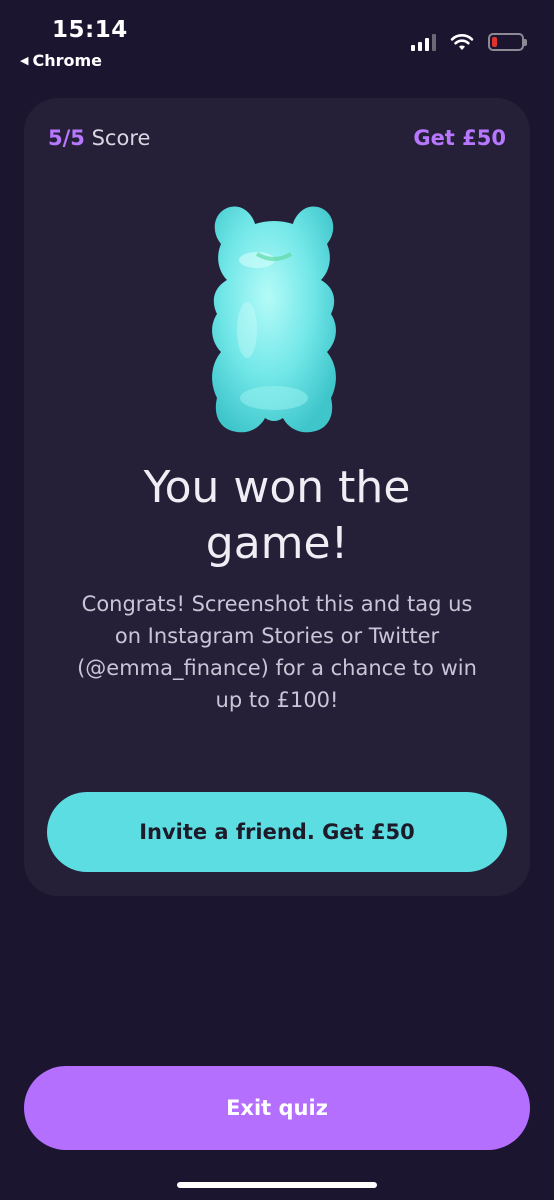  What do you see at coordinates (277, 1108) in the screenshot?
I see `exit-quiz-button: Exit quiz` at bounding box center [277, 1108].